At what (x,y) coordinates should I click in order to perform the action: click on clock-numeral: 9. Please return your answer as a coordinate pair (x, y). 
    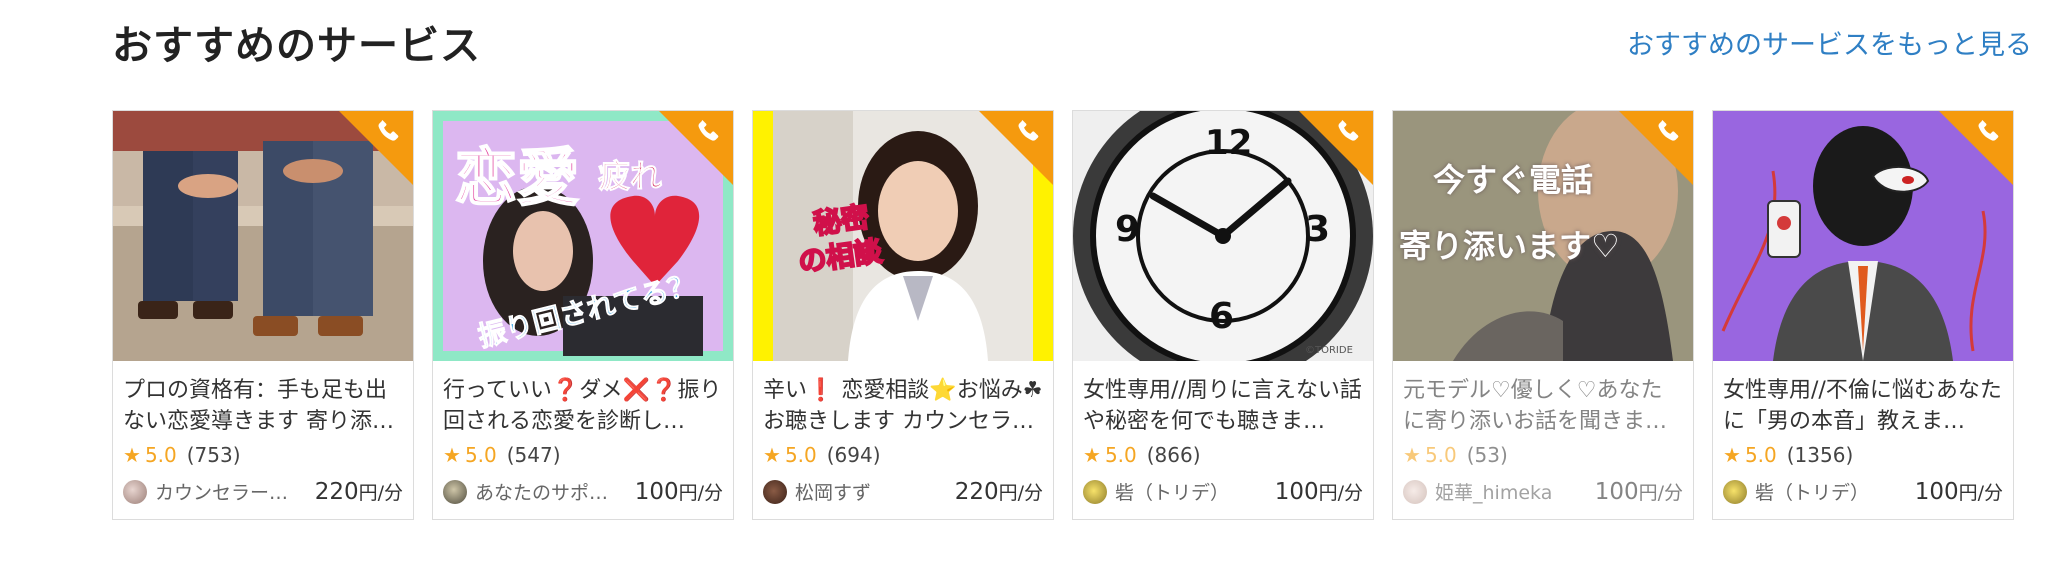
    Looking at the image, I should click on (1128, 229).